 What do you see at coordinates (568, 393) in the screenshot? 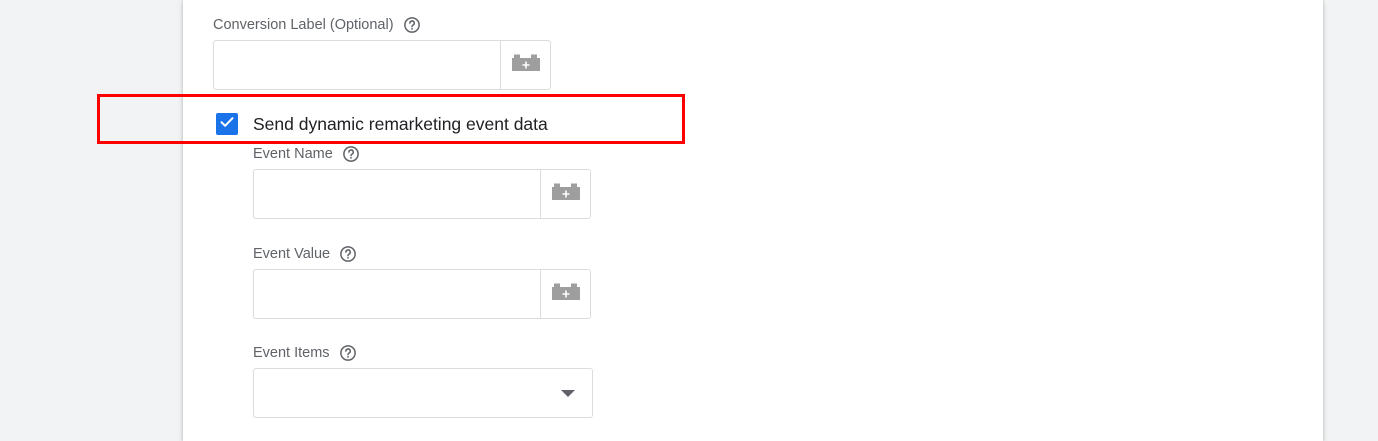
I see `caret-down-icon` at bounding box center [568, 393].